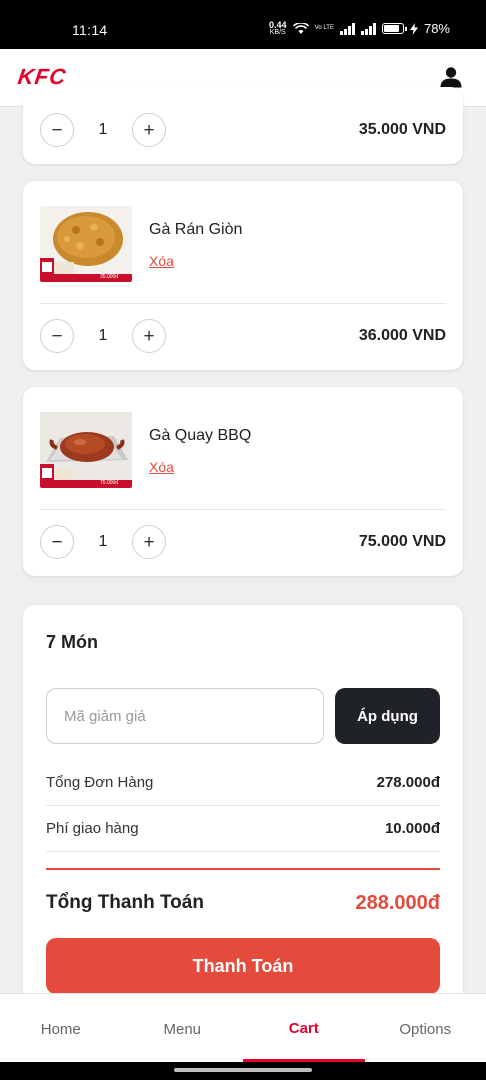  I want to click on home-gesture-handle, so click(243, 1070).